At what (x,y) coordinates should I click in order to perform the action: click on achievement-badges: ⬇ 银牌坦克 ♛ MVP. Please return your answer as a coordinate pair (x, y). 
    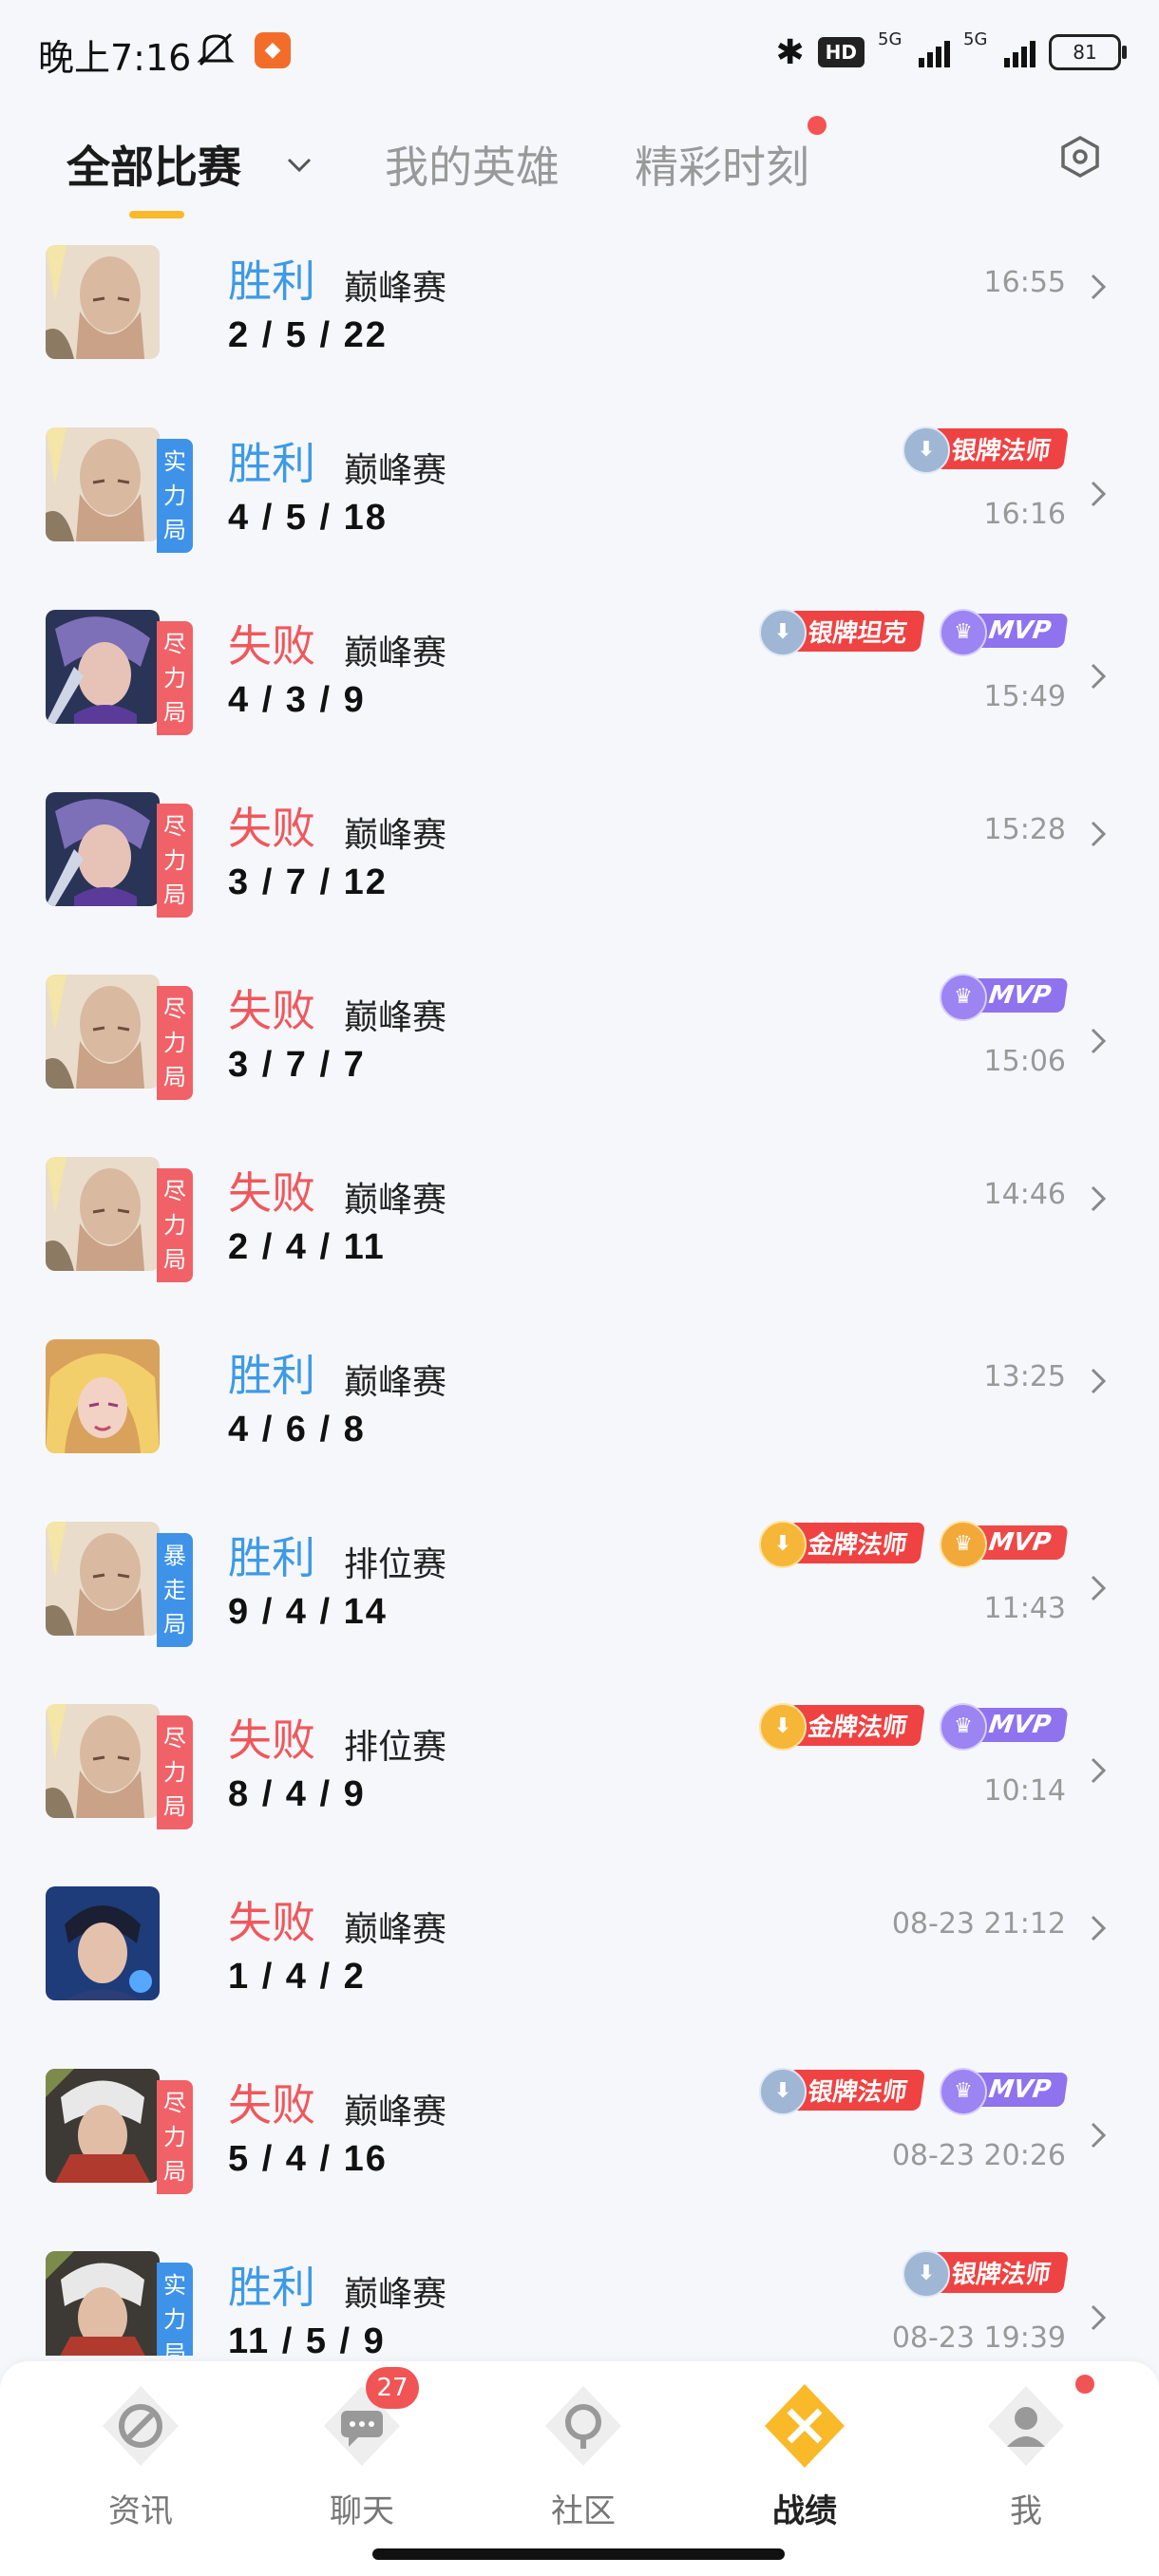
    Looking at the image, I should click on (913, 632).